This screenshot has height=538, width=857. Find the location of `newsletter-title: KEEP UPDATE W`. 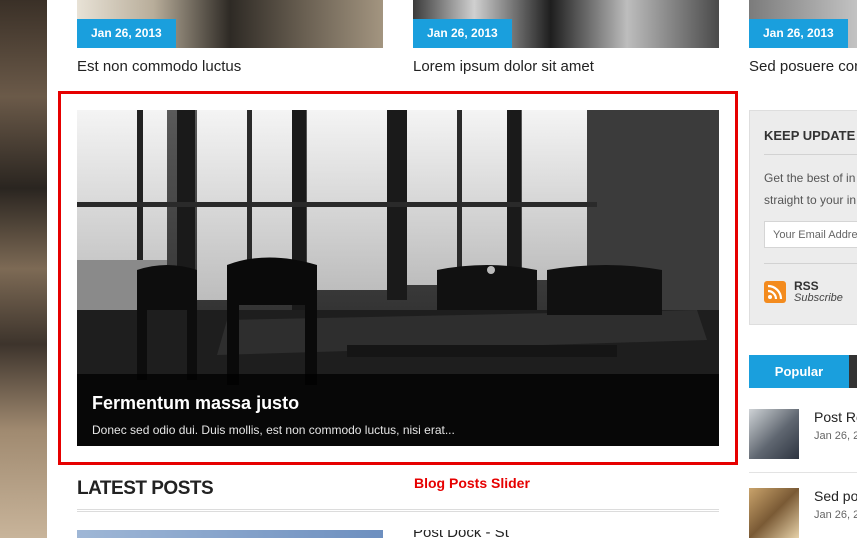

newsletter-title: KEEP UPDATE W is located at coordinates (810, 135).